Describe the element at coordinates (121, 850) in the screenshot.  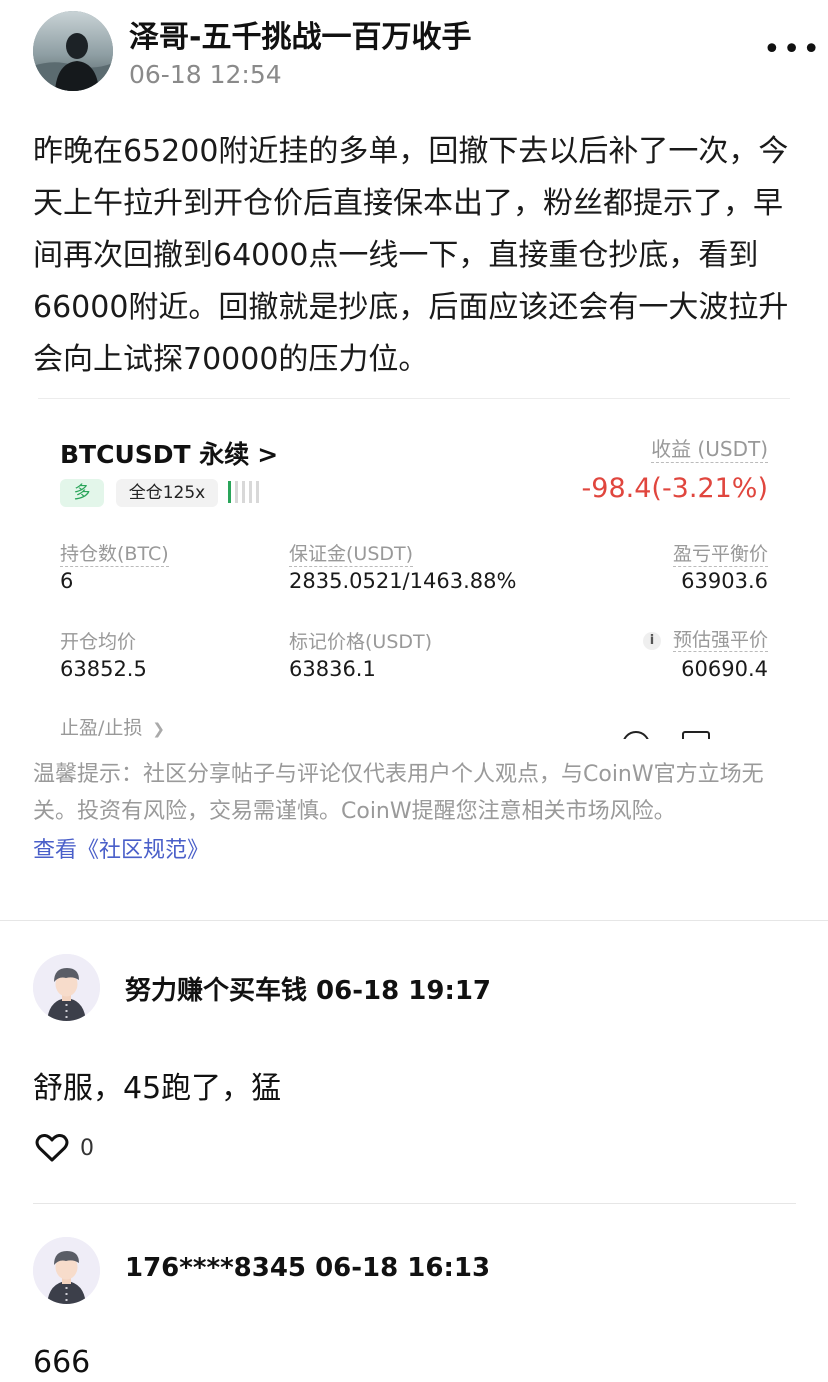
I see `community-rules-link: 查看《社区规范》` at that location.